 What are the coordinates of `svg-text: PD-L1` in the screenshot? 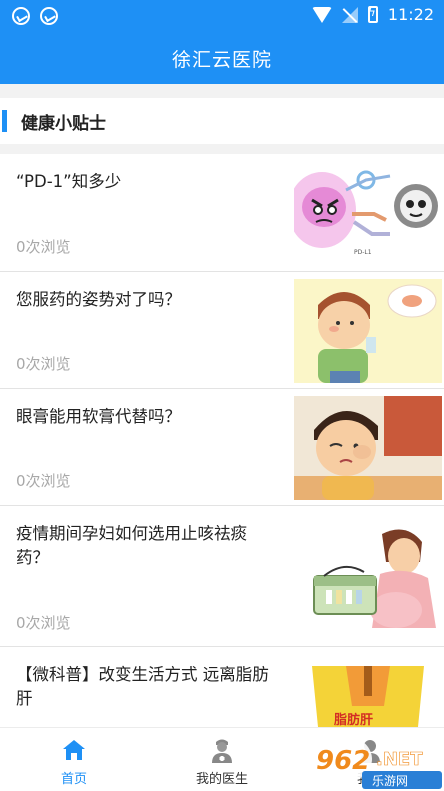 It's located at (363, 252).